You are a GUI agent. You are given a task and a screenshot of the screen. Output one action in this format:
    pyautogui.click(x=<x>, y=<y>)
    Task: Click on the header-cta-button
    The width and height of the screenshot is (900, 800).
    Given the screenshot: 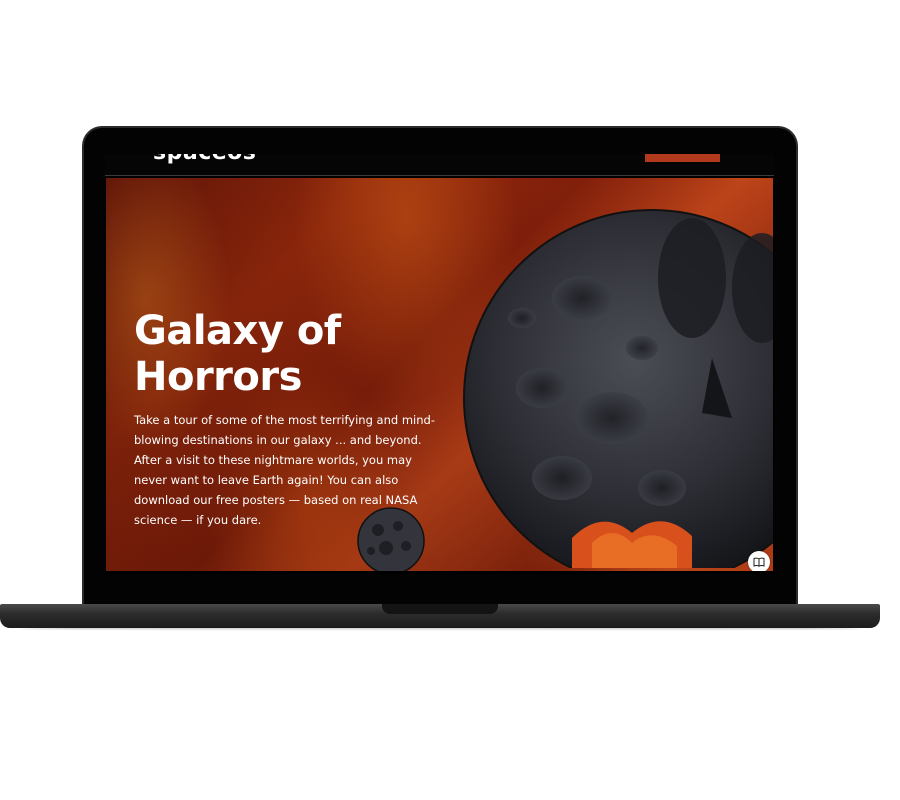 What is the action you would take?
    pyautogui.click(x=682, y=158)
    